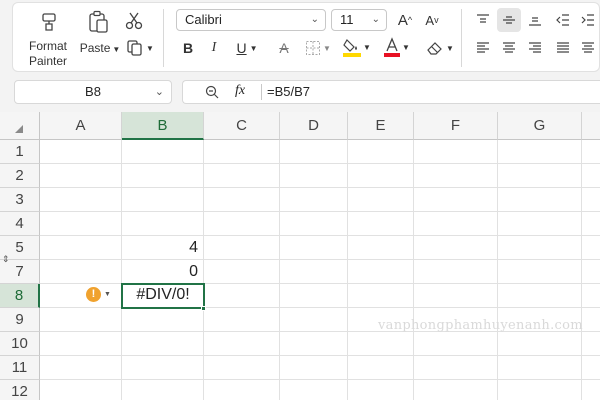  What do you see at coordinates (98, 294) in the screenshot?
I see `error-check-button: ! ▼` at bounding box center [98, 294].